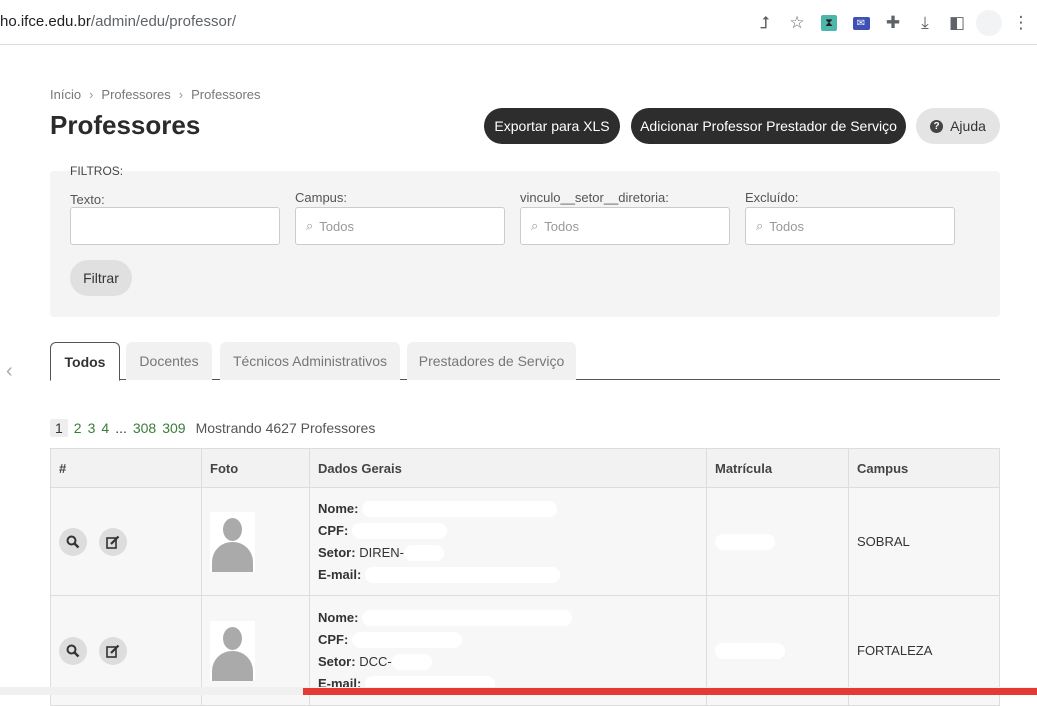 The width and height of the screenshot is (1037, 706). Describe the element at coordinates (45, 21) in the screenshot. I see `url-host: ho.ifce.edu.br` at that location.